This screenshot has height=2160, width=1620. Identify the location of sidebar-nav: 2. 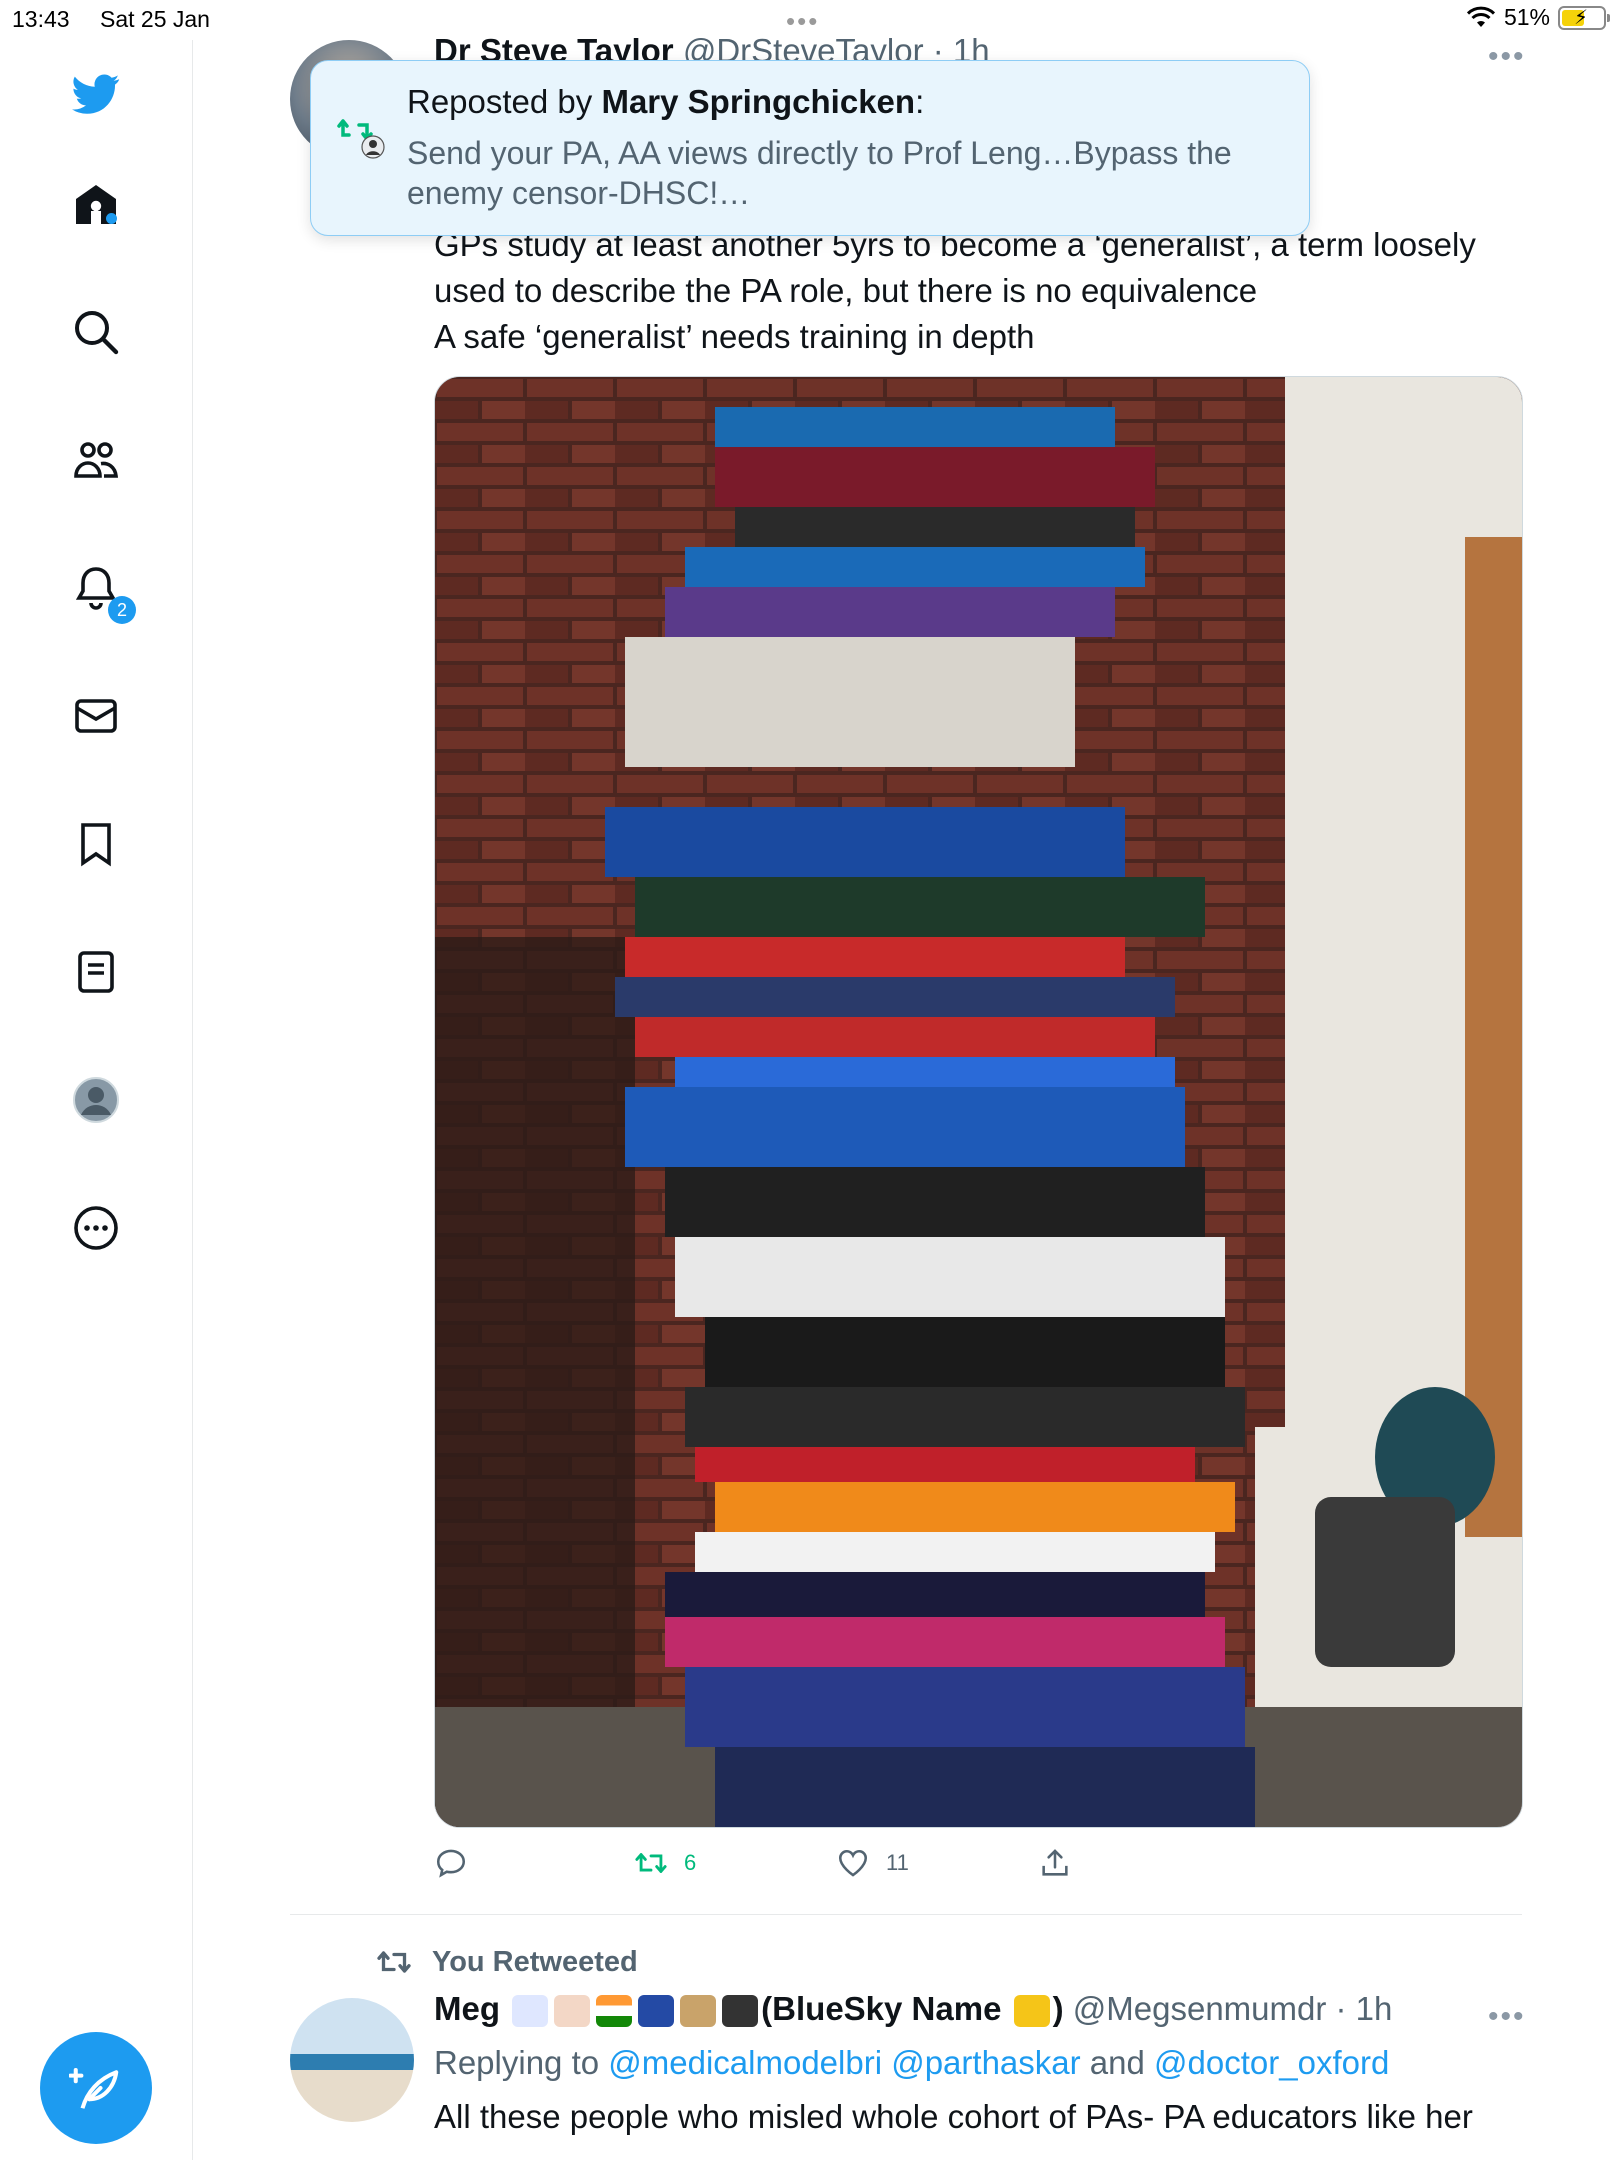
(96, 1100).